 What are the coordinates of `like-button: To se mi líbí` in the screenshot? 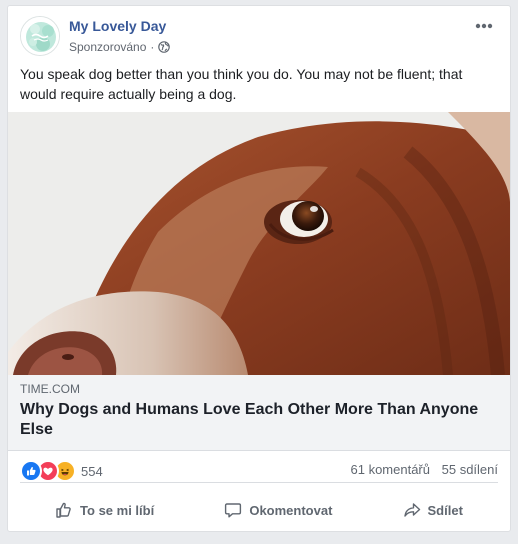 It's located at (104, 510).